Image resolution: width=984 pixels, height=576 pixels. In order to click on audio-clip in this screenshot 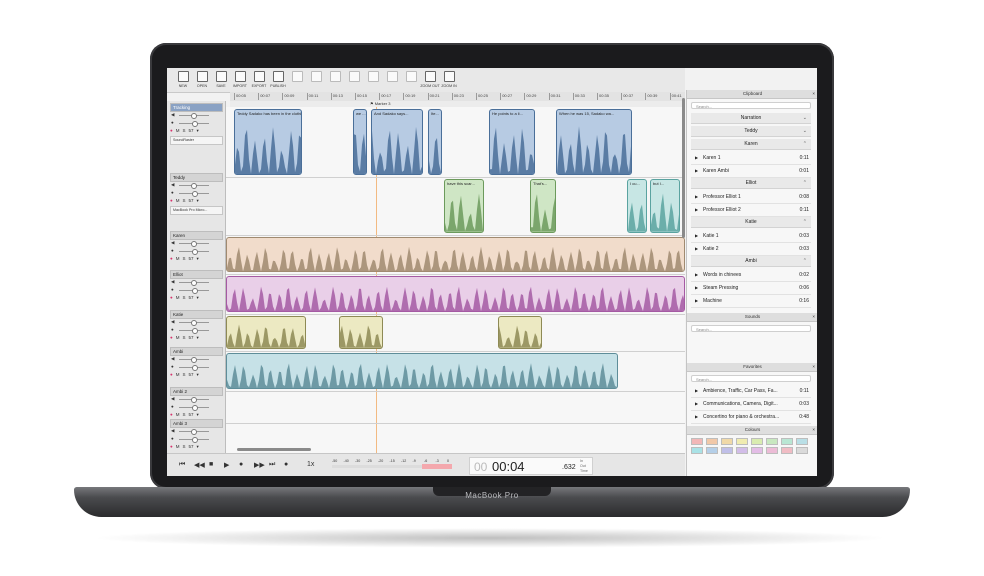, I will do `click(455, 294)`.